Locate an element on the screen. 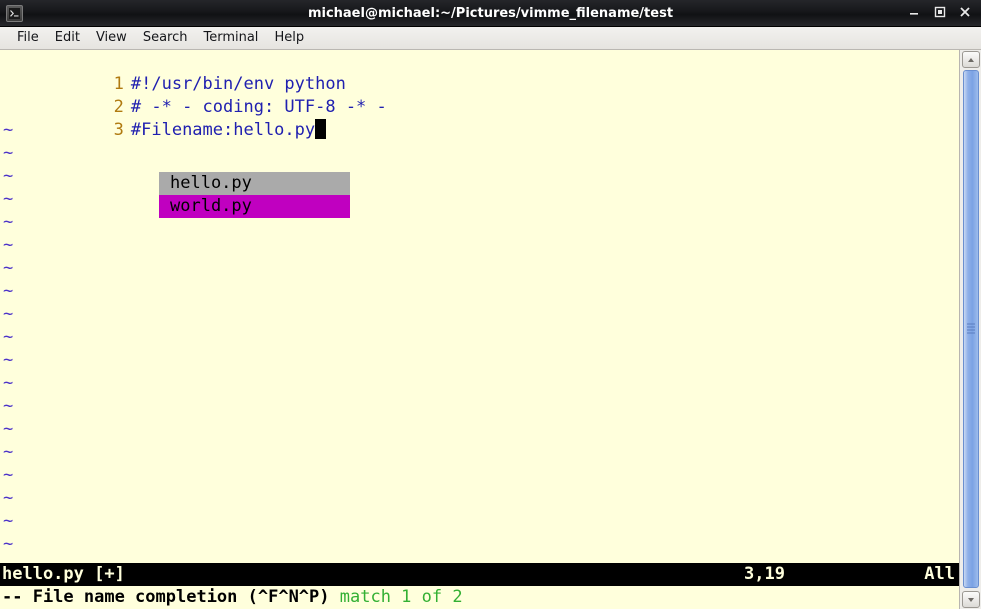 Image resolution: width=981 pixels, height=609 pixels. menu-item-terminal: Terminal is located at coordinates (230, 38).